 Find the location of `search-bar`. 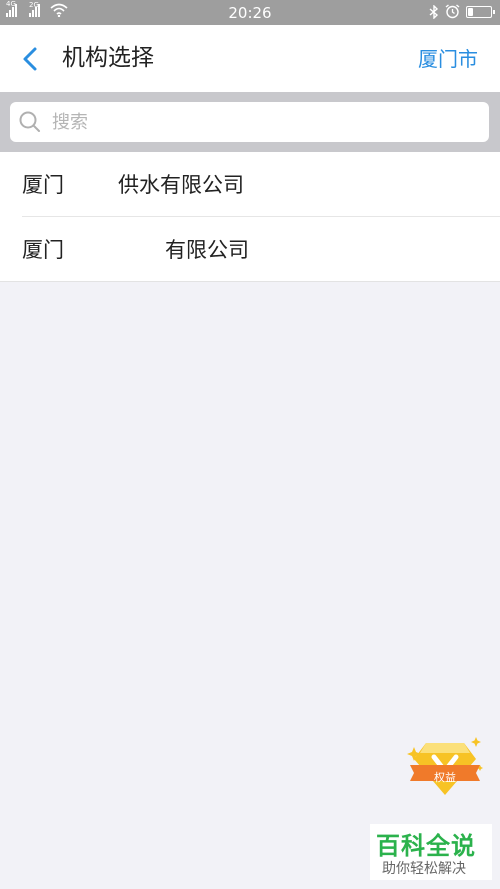

search-bar is located at coordinates (250, 122).